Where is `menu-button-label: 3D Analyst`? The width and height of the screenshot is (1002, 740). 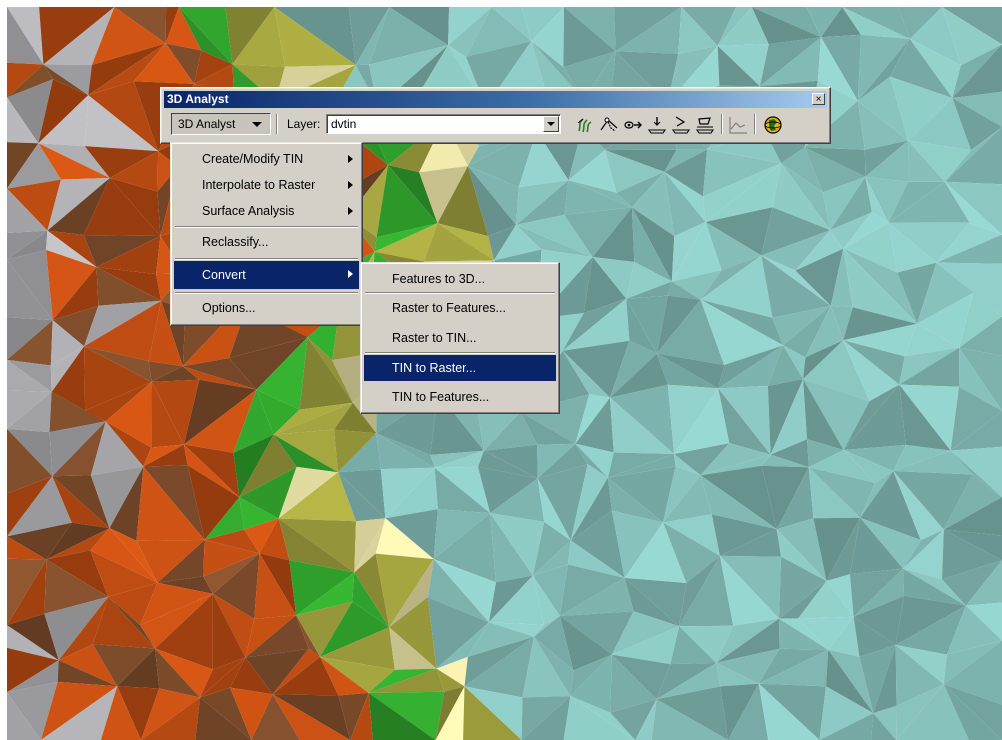
menu-button-label: 3D Analyst is located at coordinates (207, 124).